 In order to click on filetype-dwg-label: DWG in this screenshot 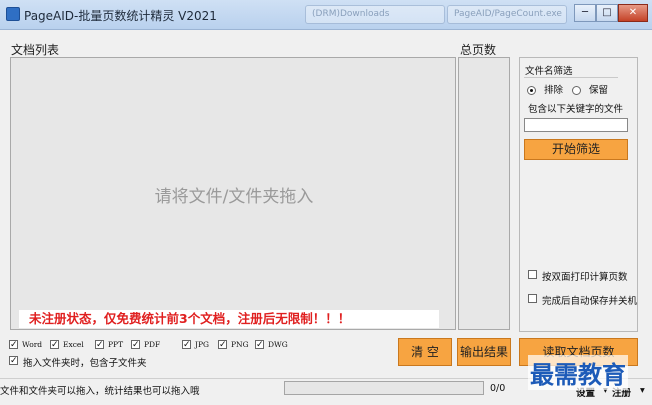, I will do `click(278, 344)`.